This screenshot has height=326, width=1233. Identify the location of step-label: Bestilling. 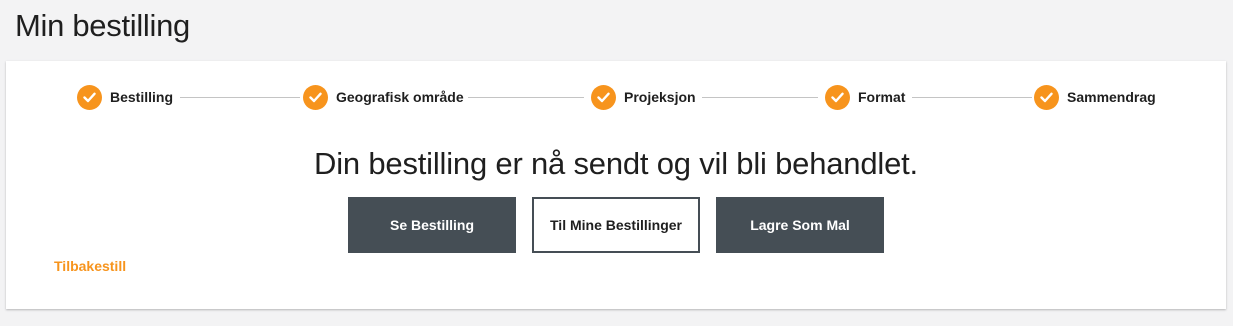
(142, 97).